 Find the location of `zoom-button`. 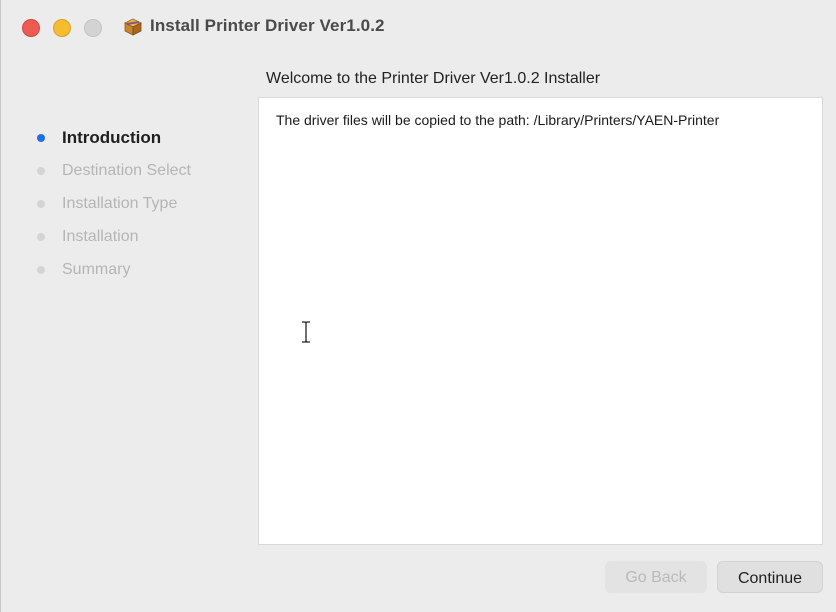

zoom-button is located at coordinates (93, 28).